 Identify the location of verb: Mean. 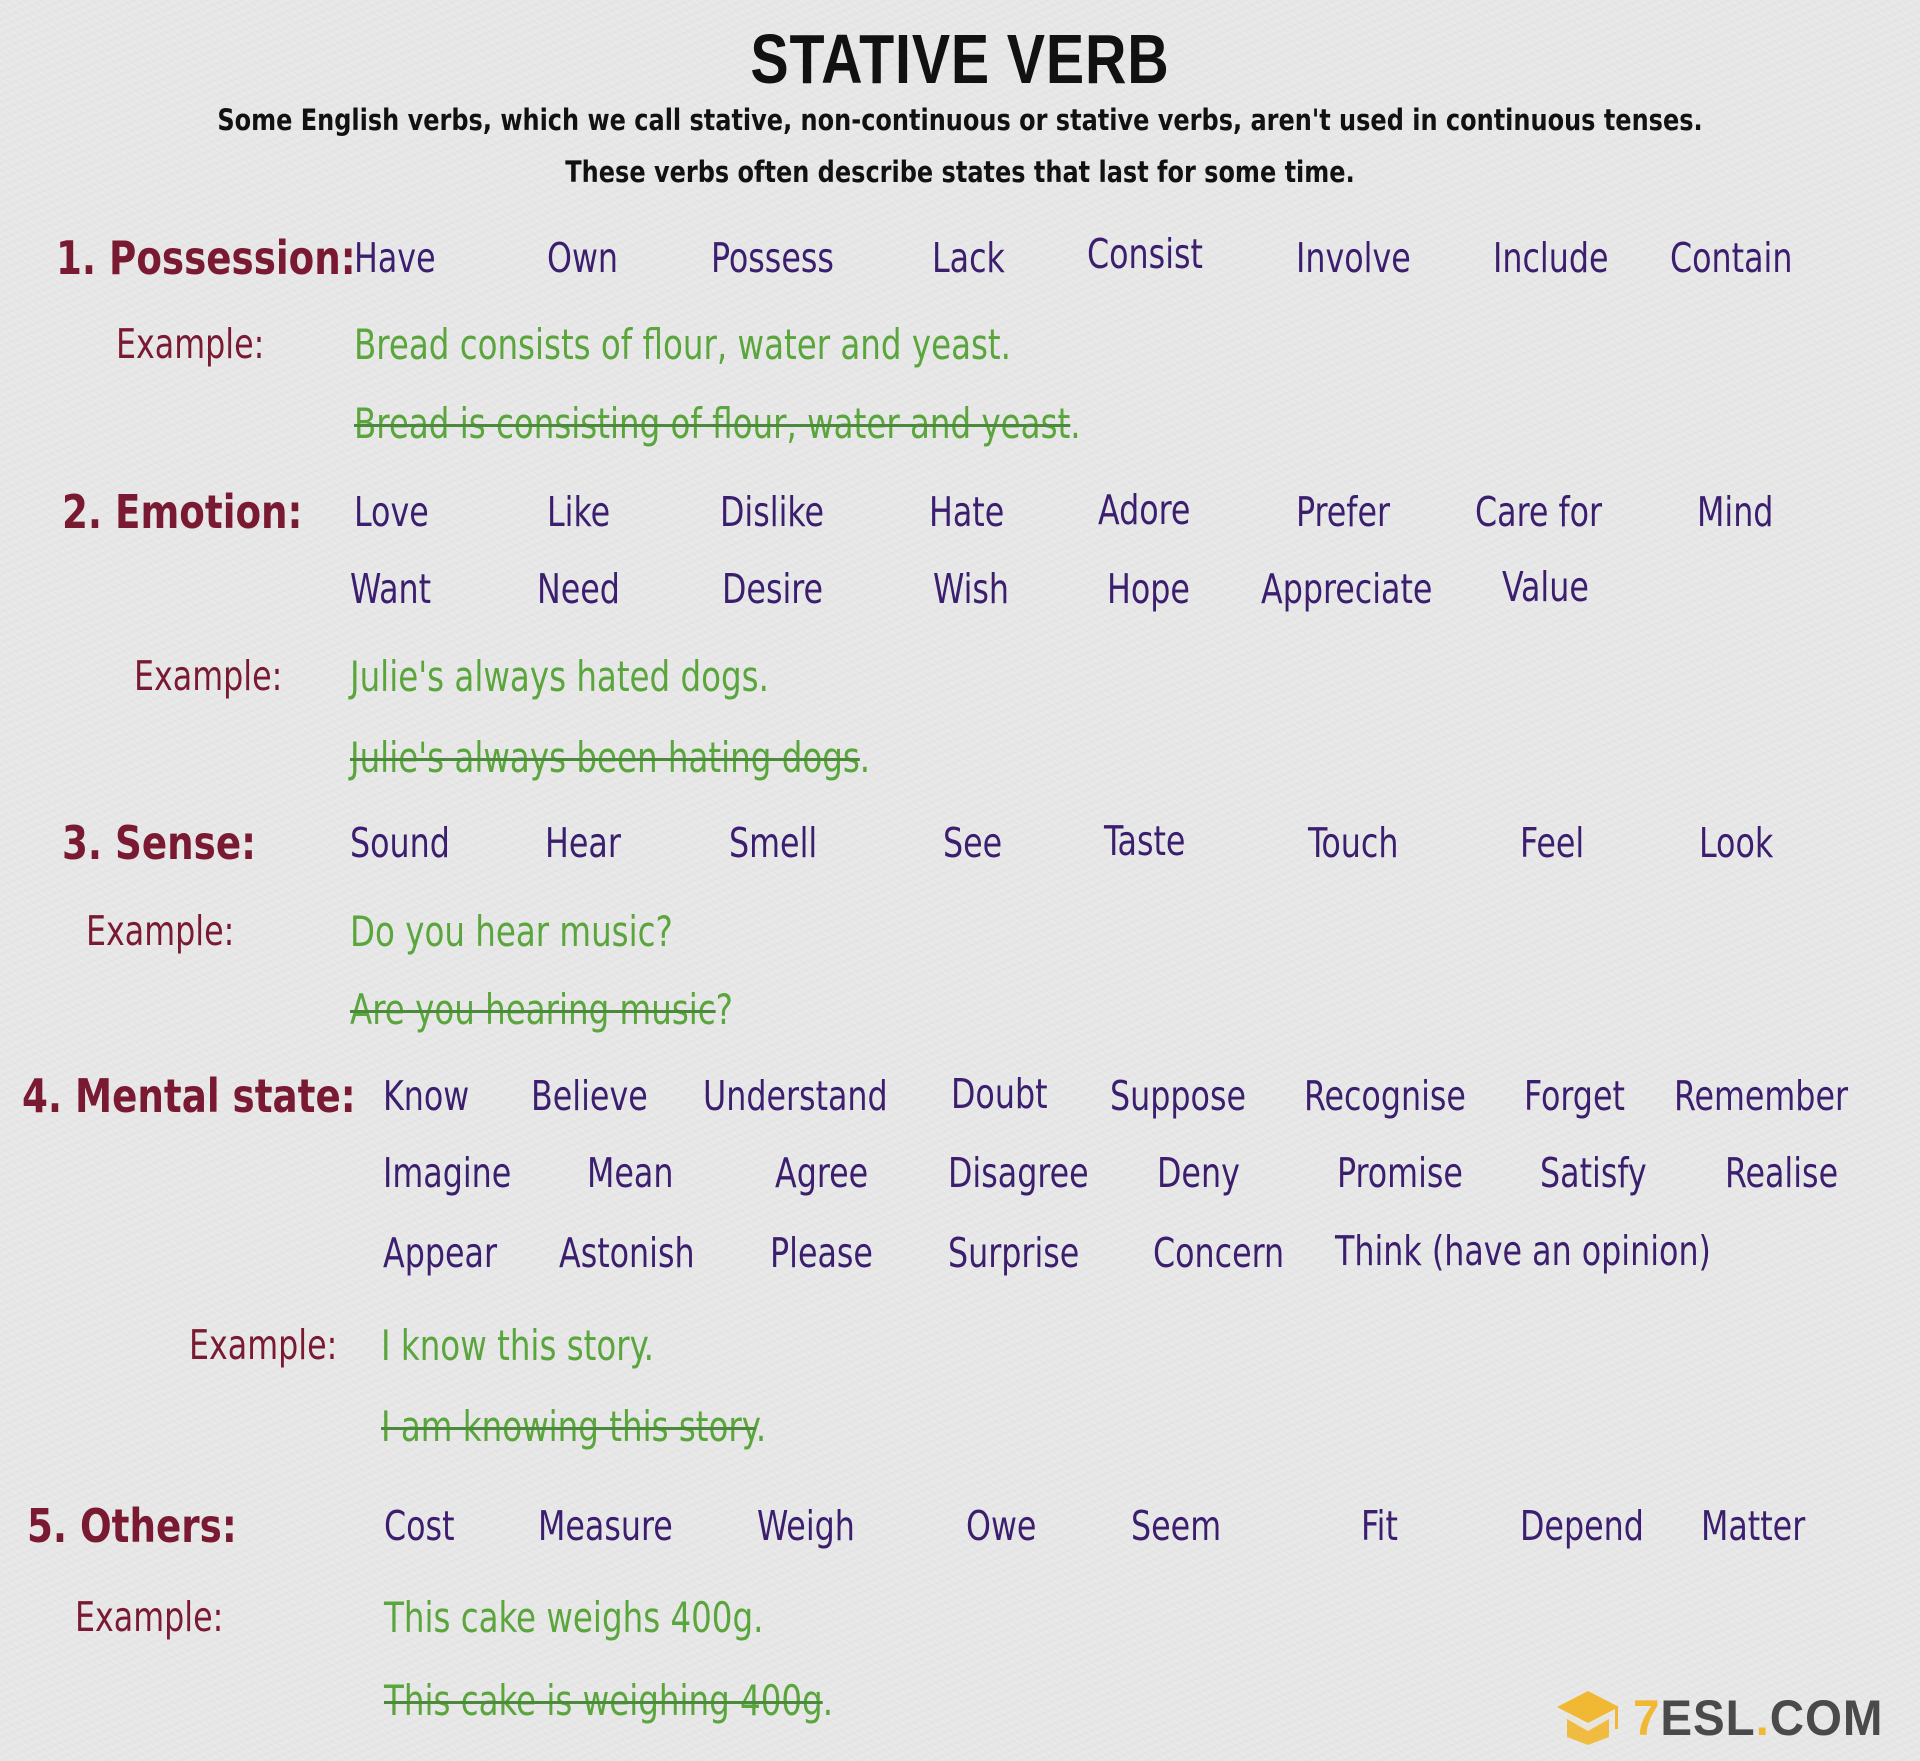
(630, 1173).